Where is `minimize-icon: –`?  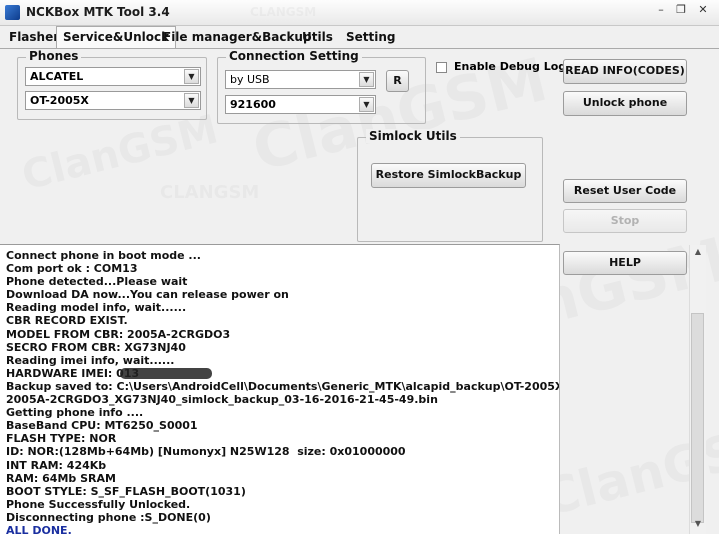
minimize-icon: – is located at coordinates (661, 10).